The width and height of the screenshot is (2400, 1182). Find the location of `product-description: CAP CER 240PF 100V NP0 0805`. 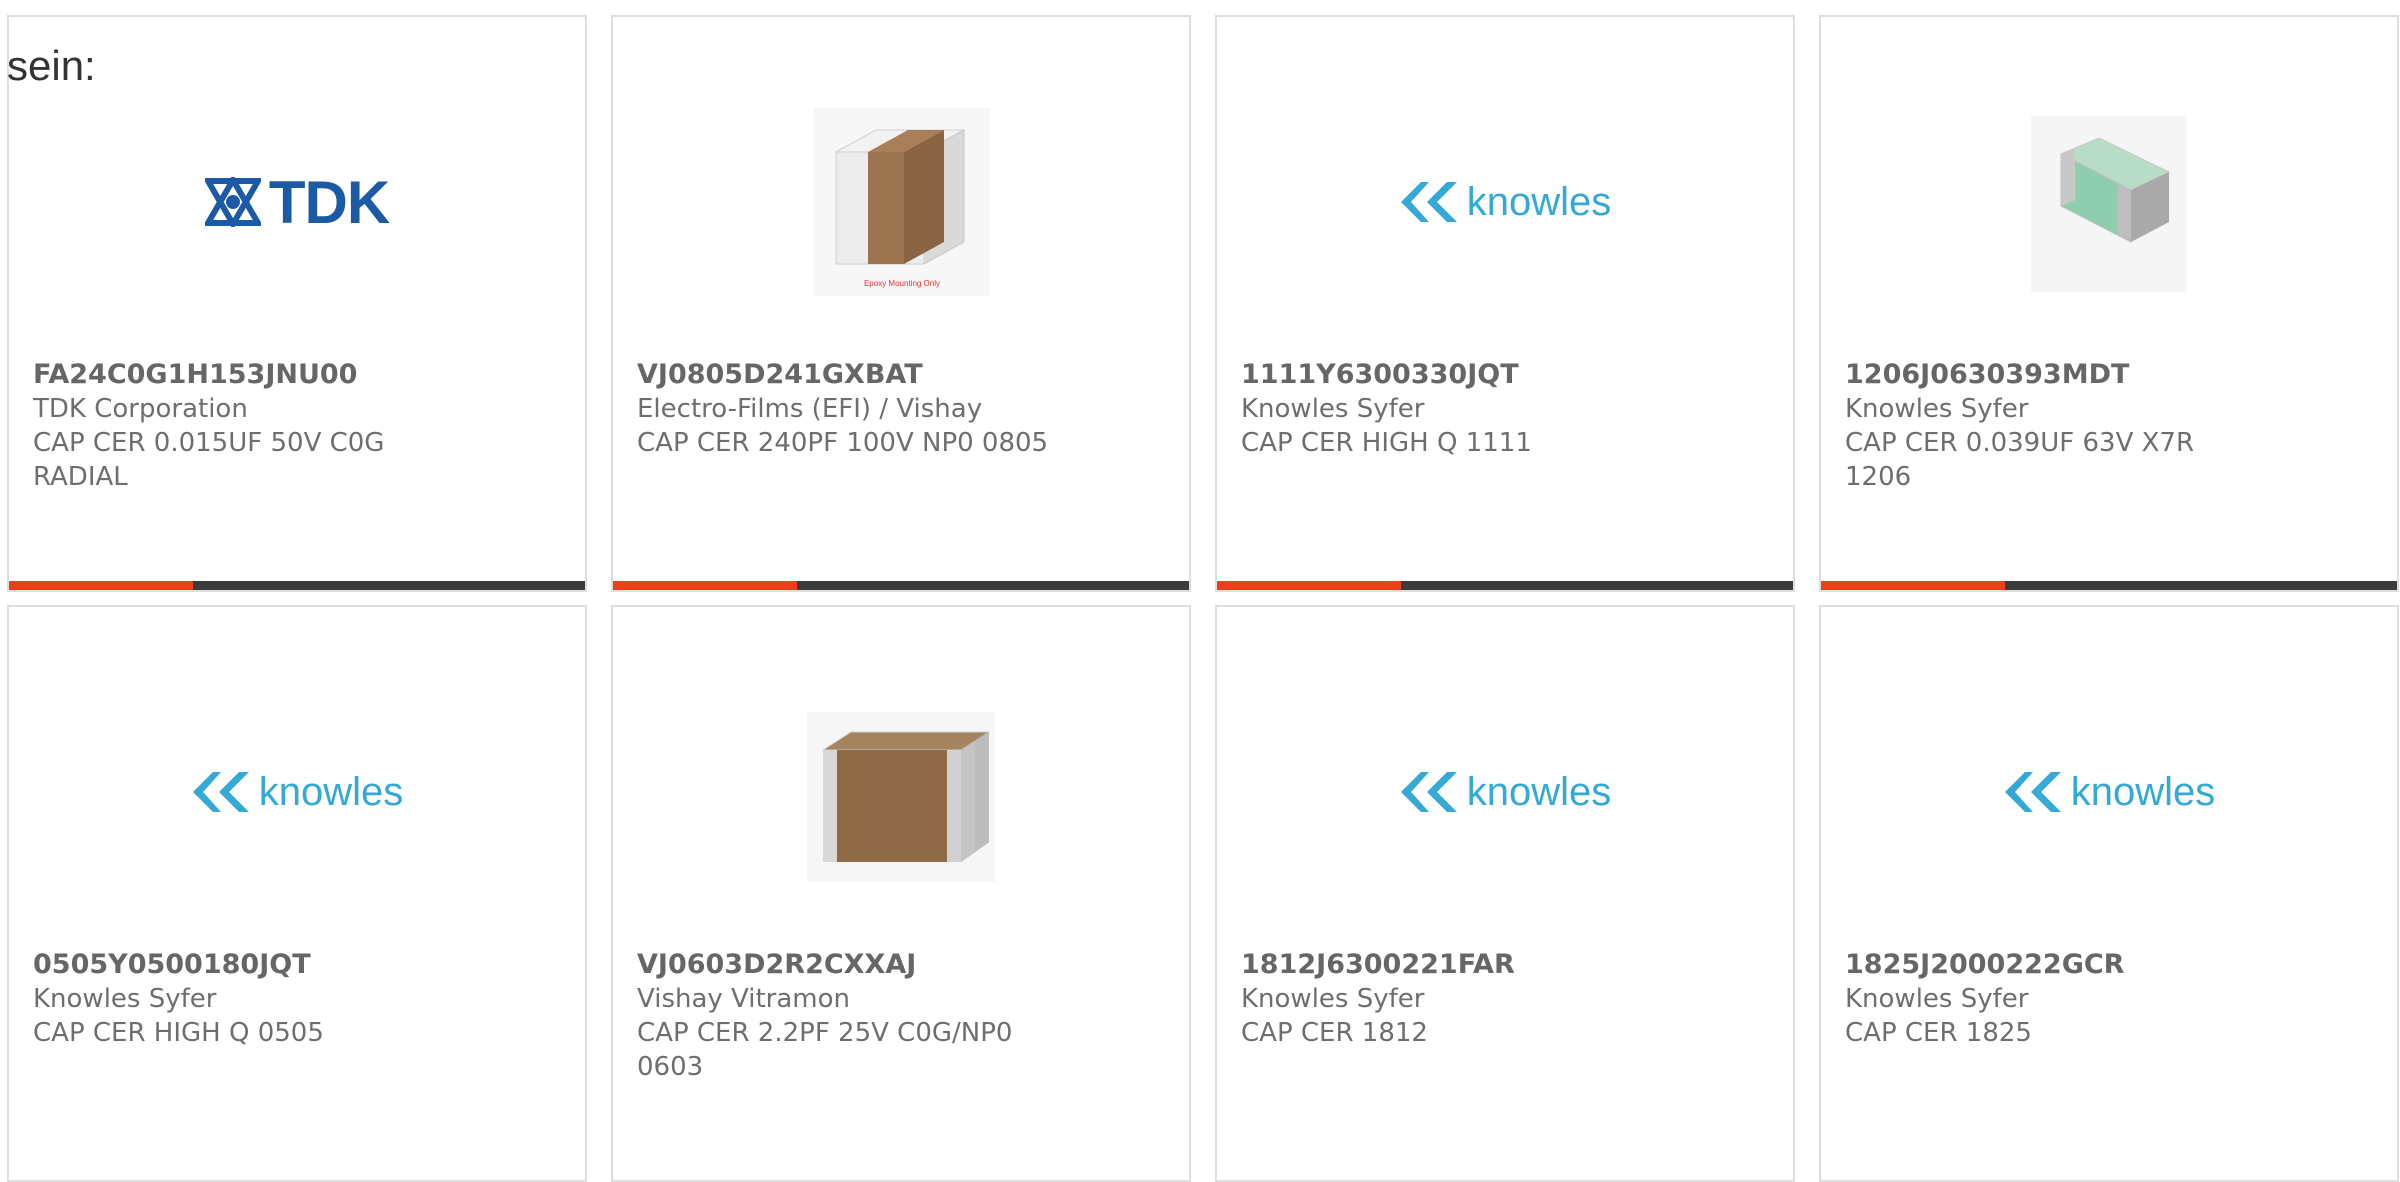

product-description: CAP CER 240PF 100V NP0 0805 is located at coordinates (843, 443).